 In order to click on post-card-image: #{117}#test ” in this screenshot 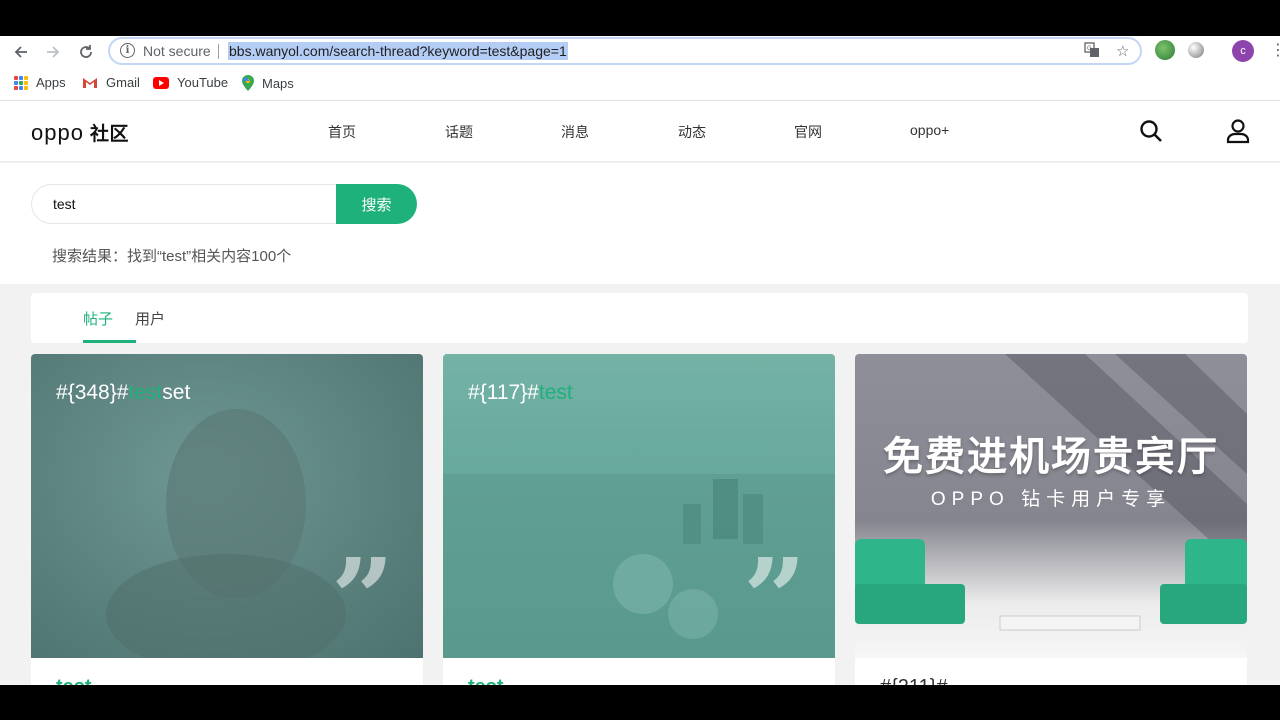, I will do `click(639, 506)`.